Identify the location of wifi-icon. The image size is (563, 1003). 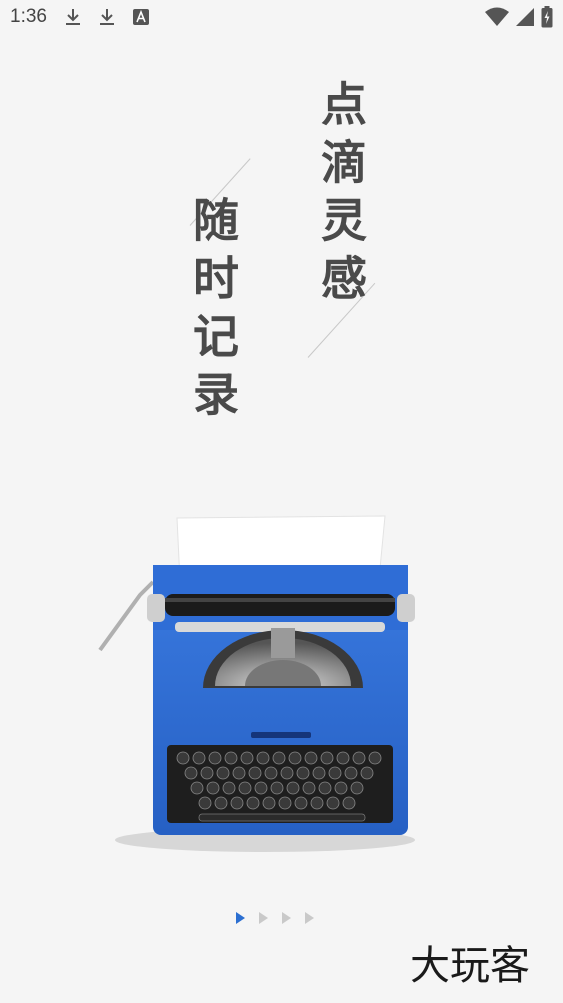
(497, 16).